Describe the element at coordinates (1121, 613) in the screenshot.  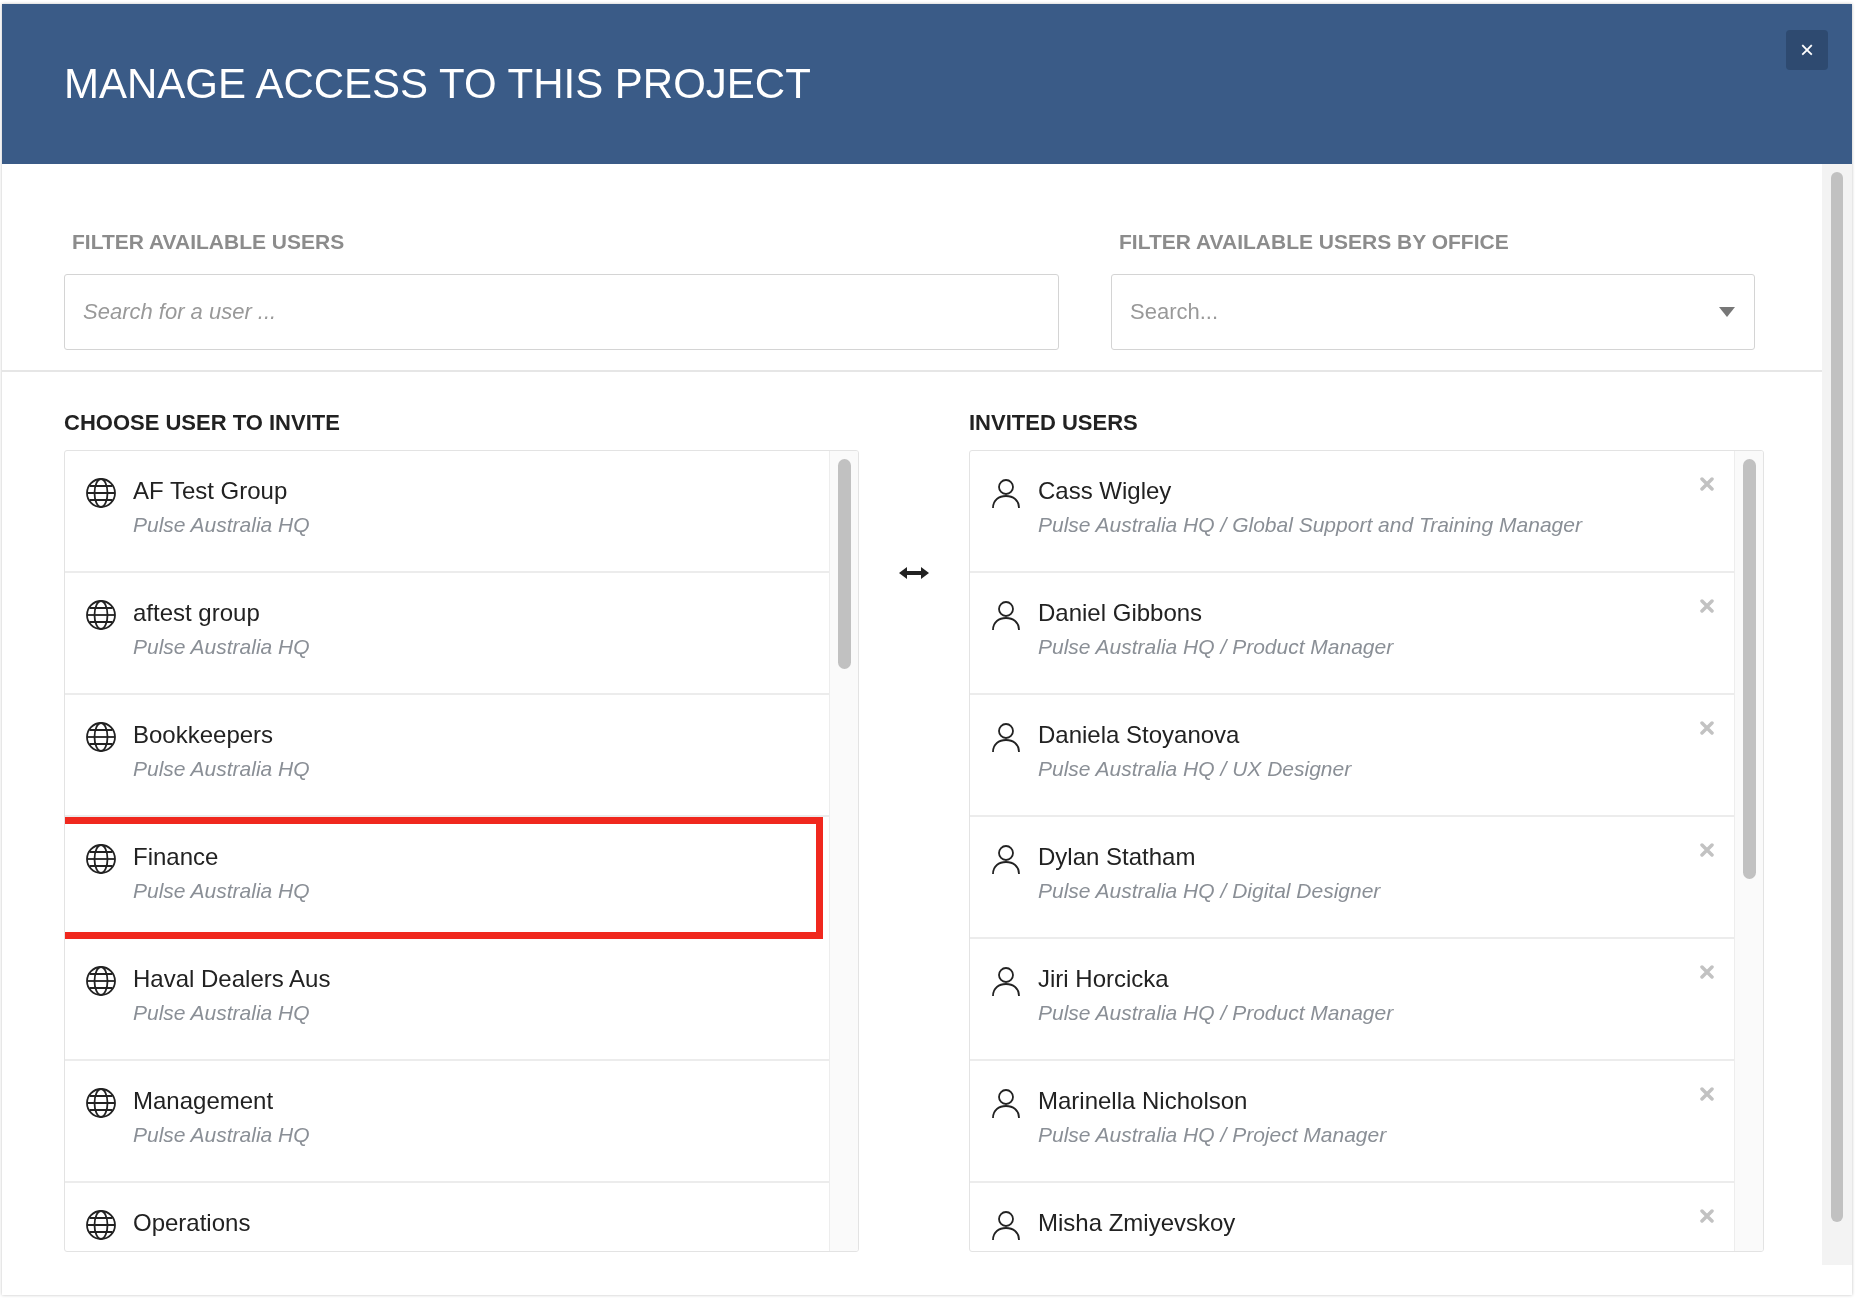
I see `user-name: Daniel Gibbons` at that location.